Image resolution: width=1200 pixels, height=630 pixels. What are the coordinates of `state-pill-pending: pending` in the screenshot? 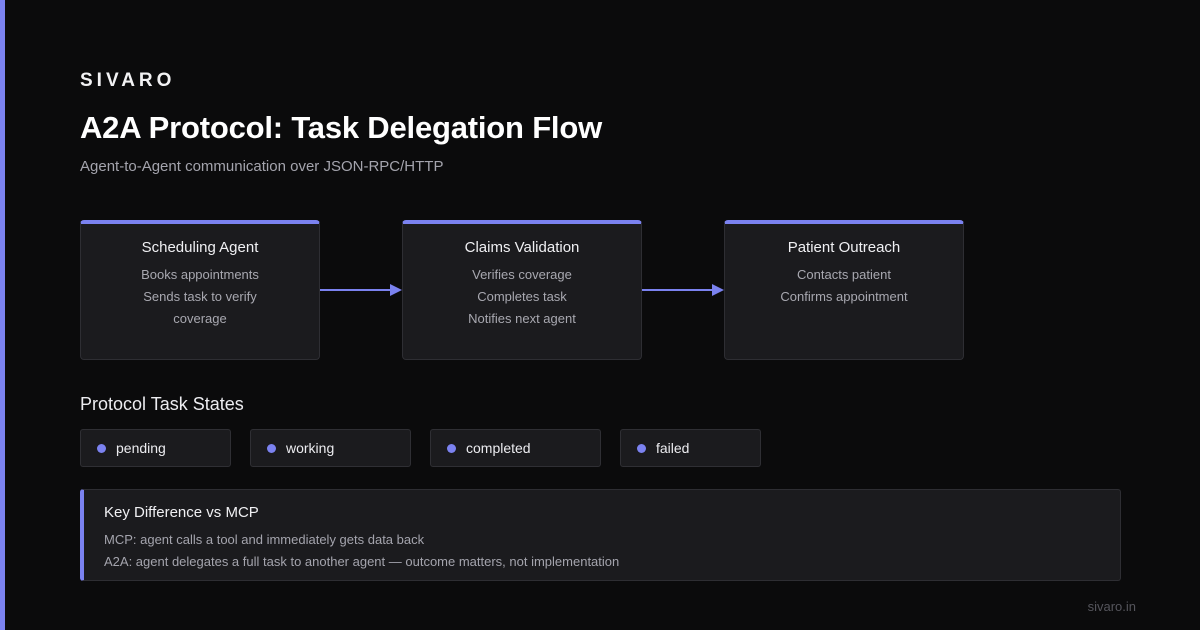 It's located at (155, 448).